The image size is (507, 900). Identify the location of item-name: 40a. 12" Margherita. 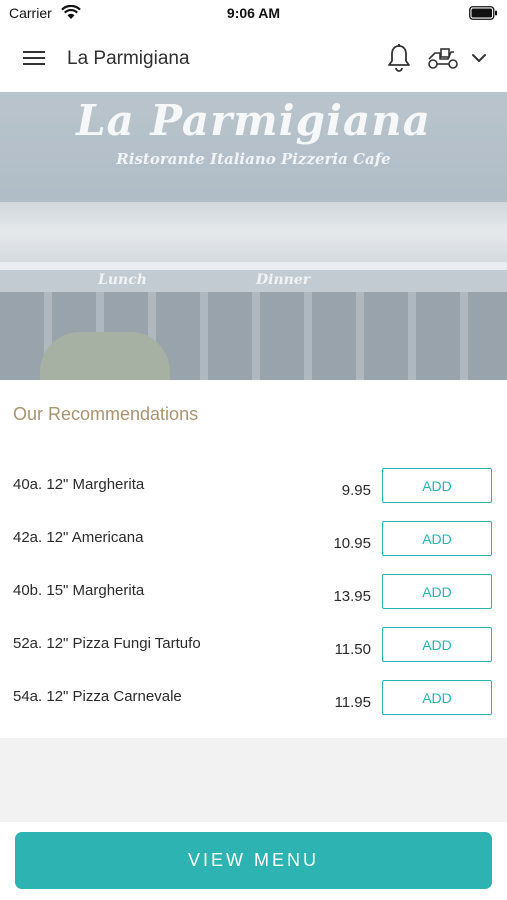
(79, 484).